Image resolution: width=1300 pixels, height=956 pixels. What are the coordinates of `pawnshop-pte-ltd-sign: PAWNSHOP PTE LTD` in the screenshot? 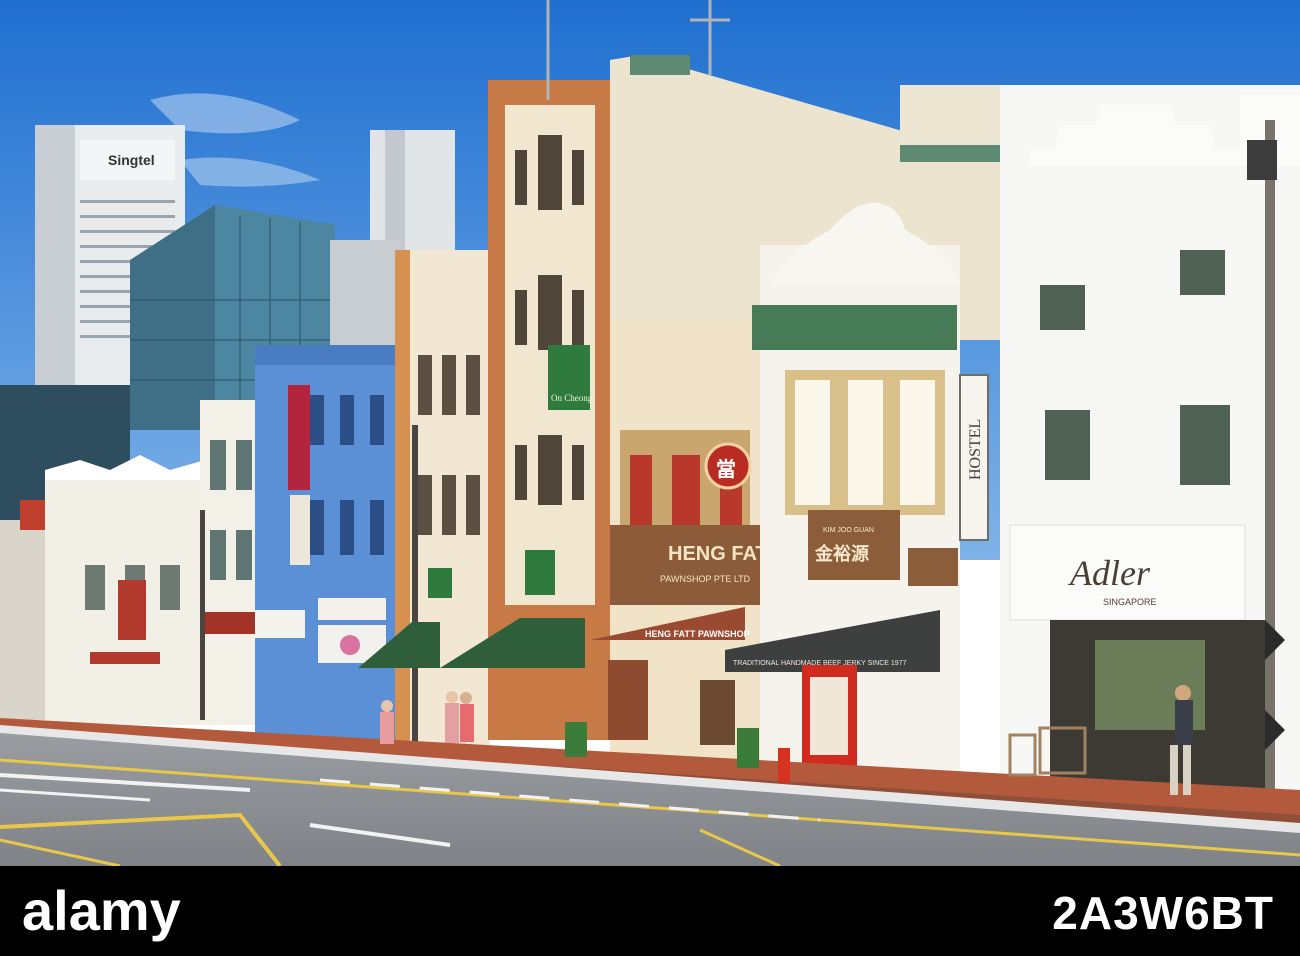 It's located at (705, 579).